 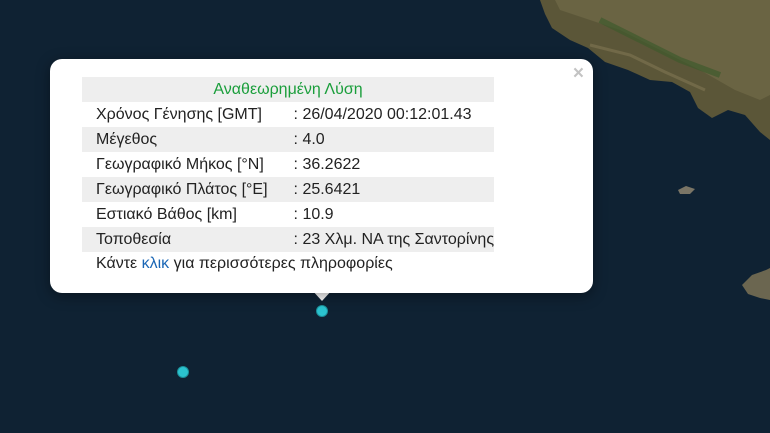 What do you see at coordinates (381, 239) in the screenshot?
I see `detail-value: 23 Χλμ. ΝΑ της Σαντορίνης` at bounding box center [381, 239].